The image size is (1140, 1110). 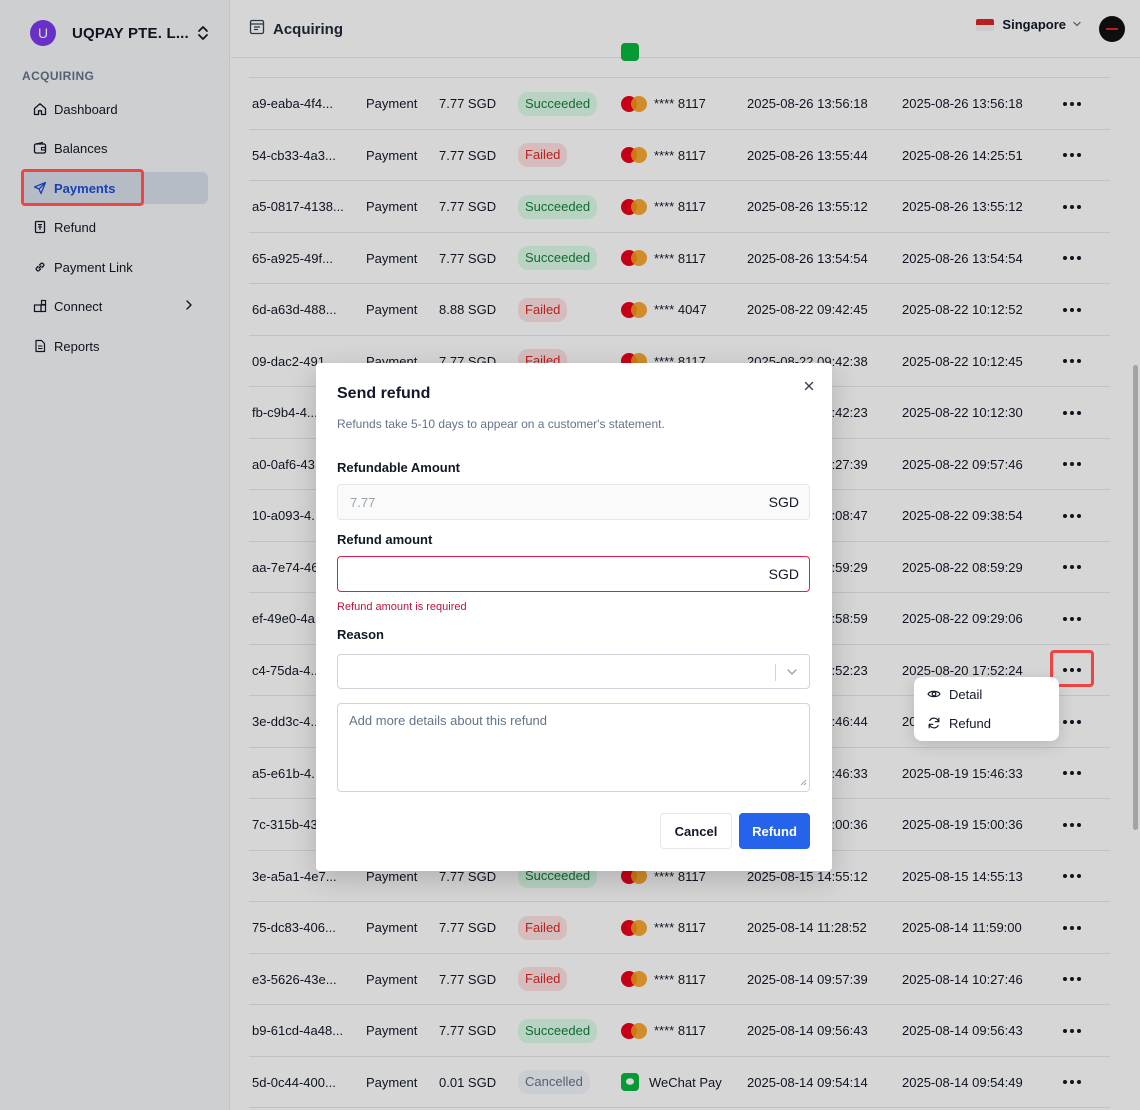 What do you see at coordinates (792, 673) in the screenshot?
I see `chevron-down-icon` at bounding box center [792, 673].